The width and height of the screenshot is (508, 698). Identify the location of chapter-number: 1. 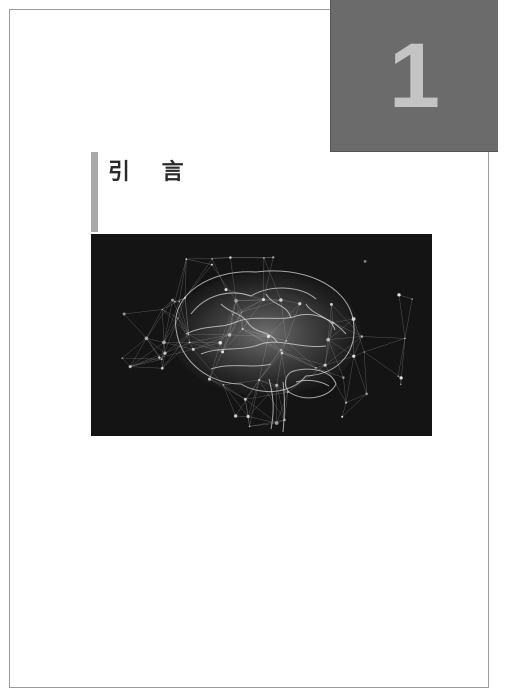
(414, 76).